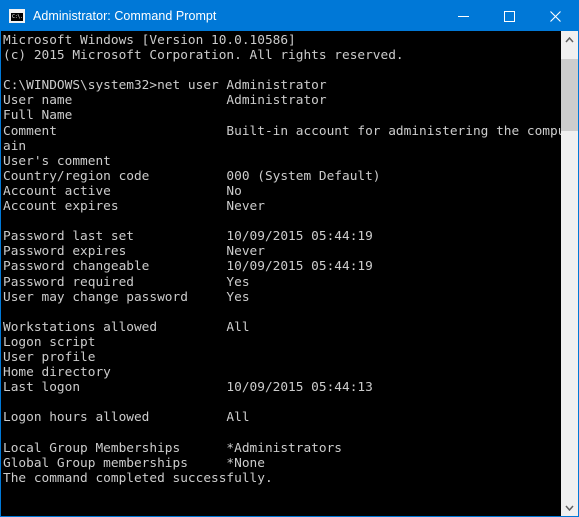 This screenshot has height=517, width=579. I want to click on minimize-icon, so click(463, 16).